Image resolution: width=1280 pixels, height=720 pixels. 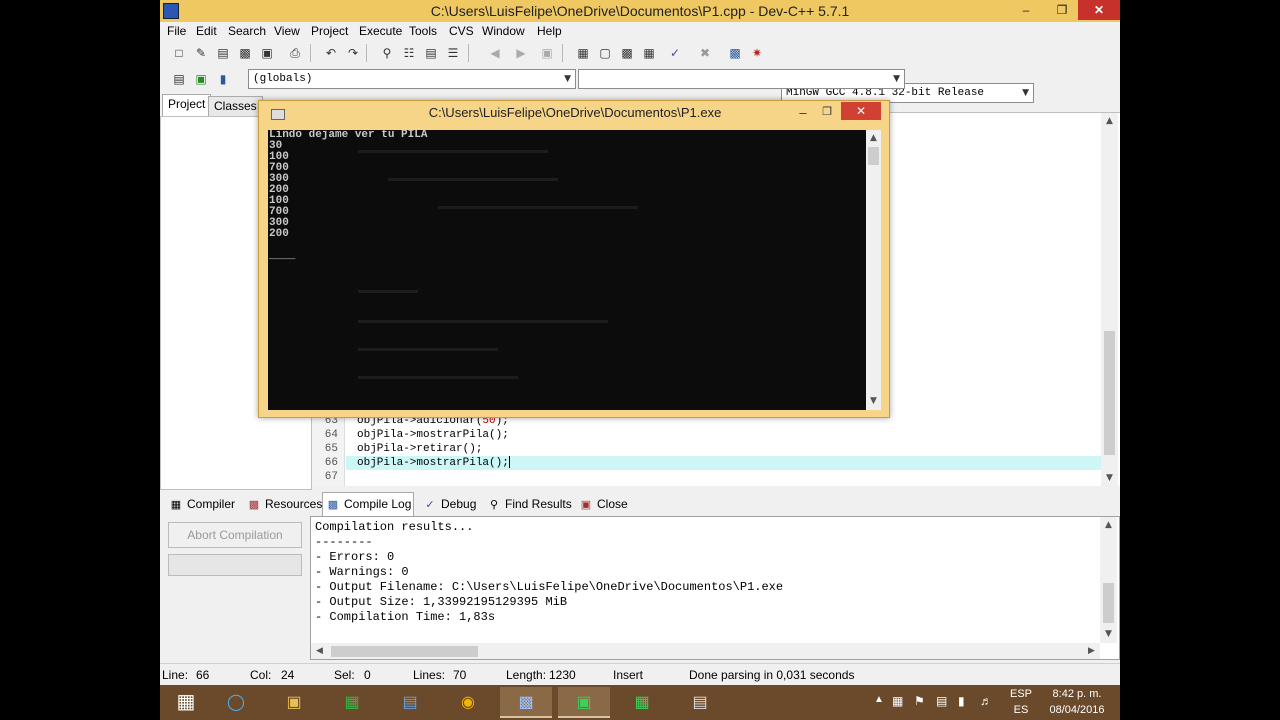 What do you see at coordinates (919, 701) in the screenshot?
I see `tray-flag-icon: ⚑` at bounding box center [919, 701].